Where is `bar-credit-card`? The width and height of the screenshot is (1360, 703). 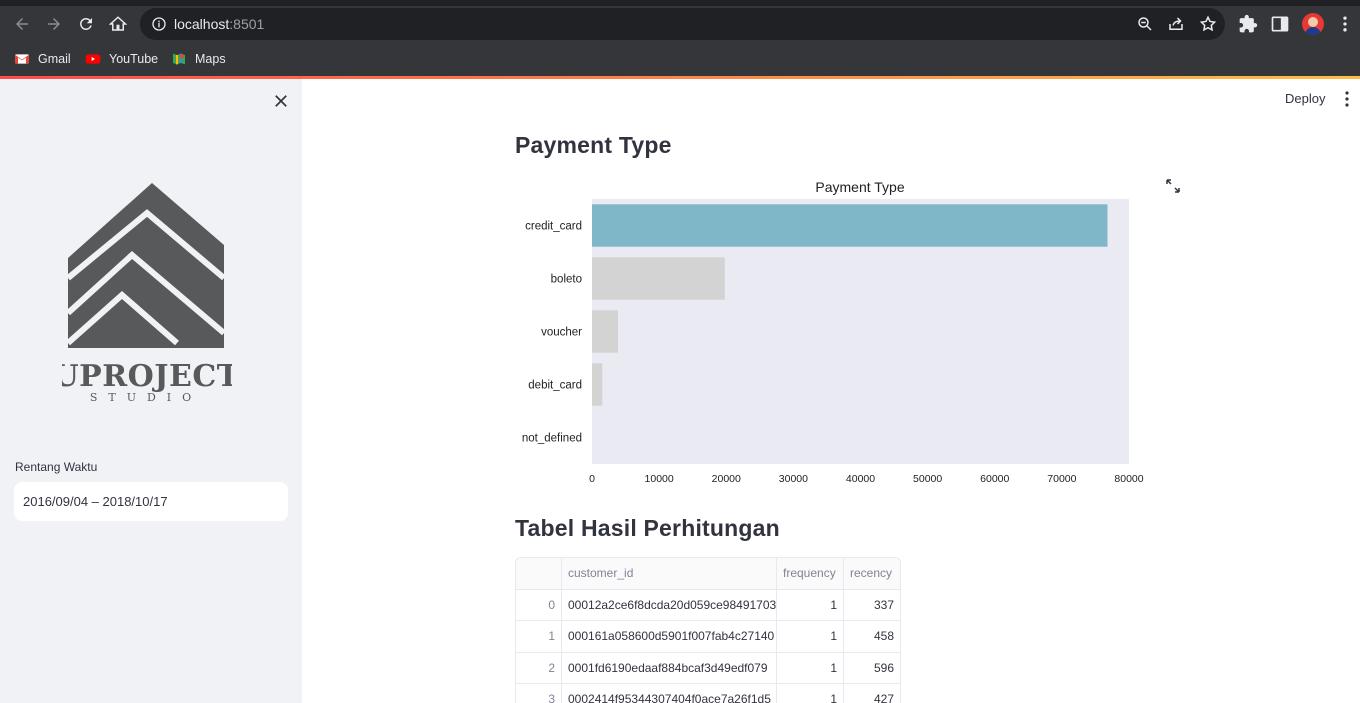 bar-credit-card is located at coordinates (850, 225).